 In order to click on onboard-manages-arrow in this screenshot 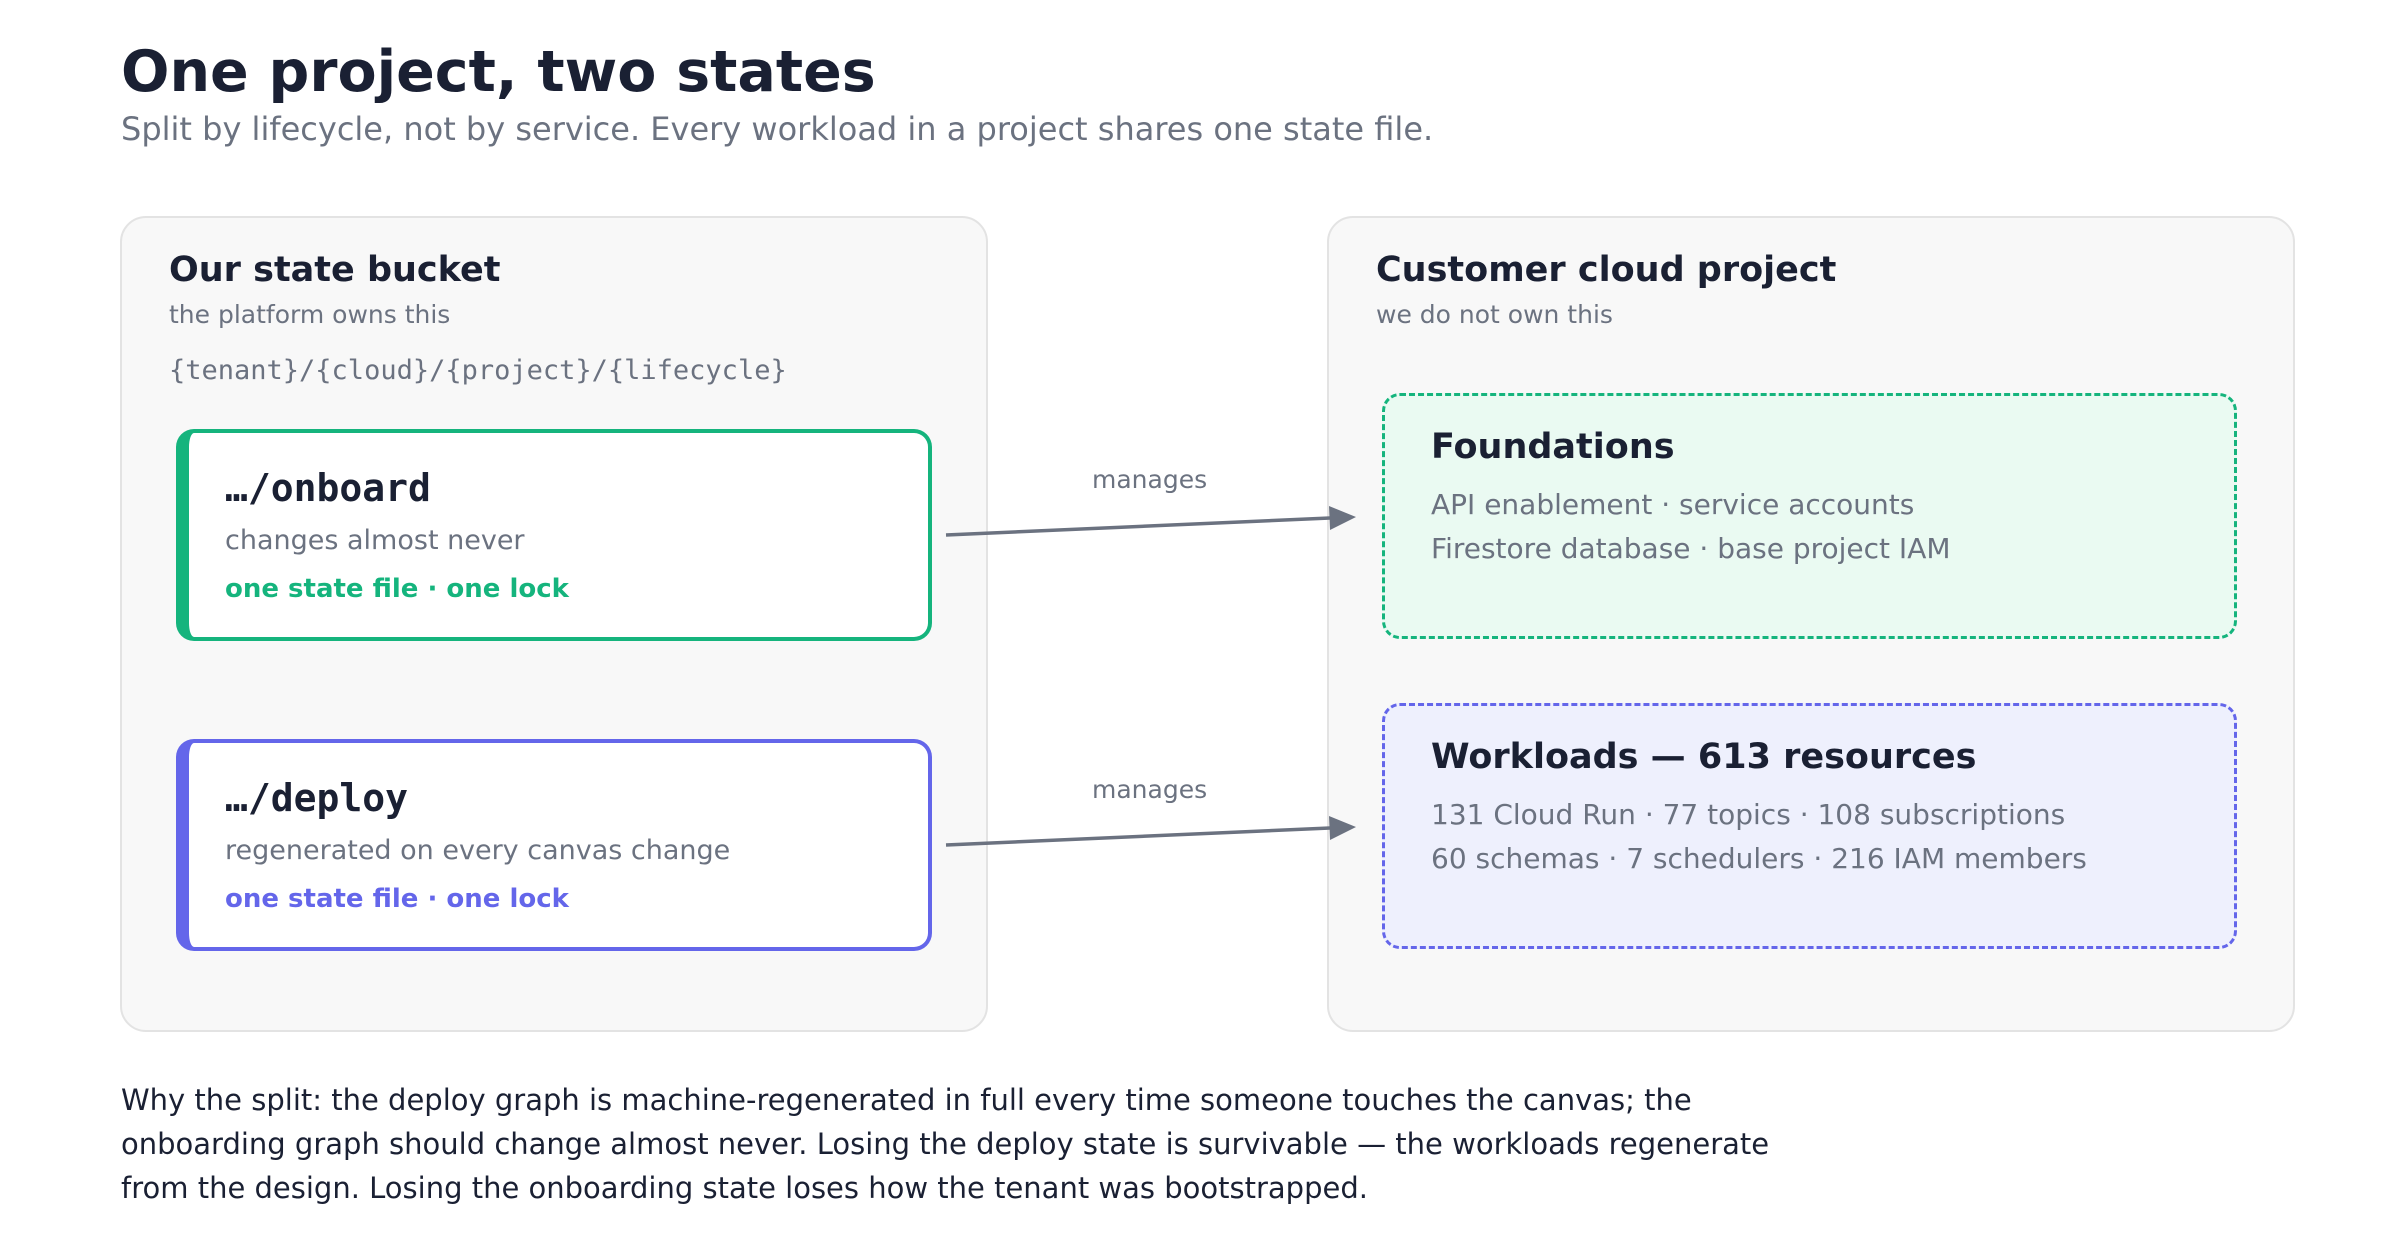, I will do `click(1150, 521)`.